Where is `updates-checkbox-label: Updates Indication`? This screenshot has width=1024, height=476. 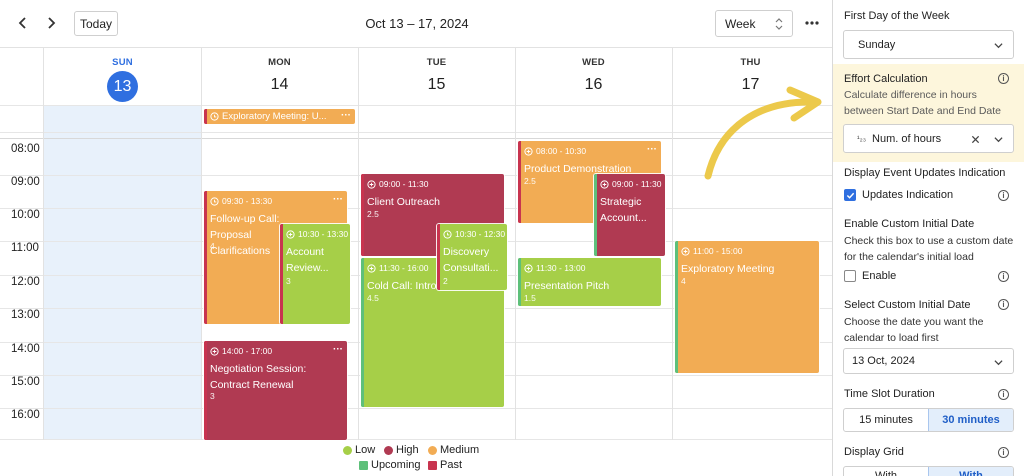
updates-checkbox-label: Updates Indication is located at coordinates (908, 195).